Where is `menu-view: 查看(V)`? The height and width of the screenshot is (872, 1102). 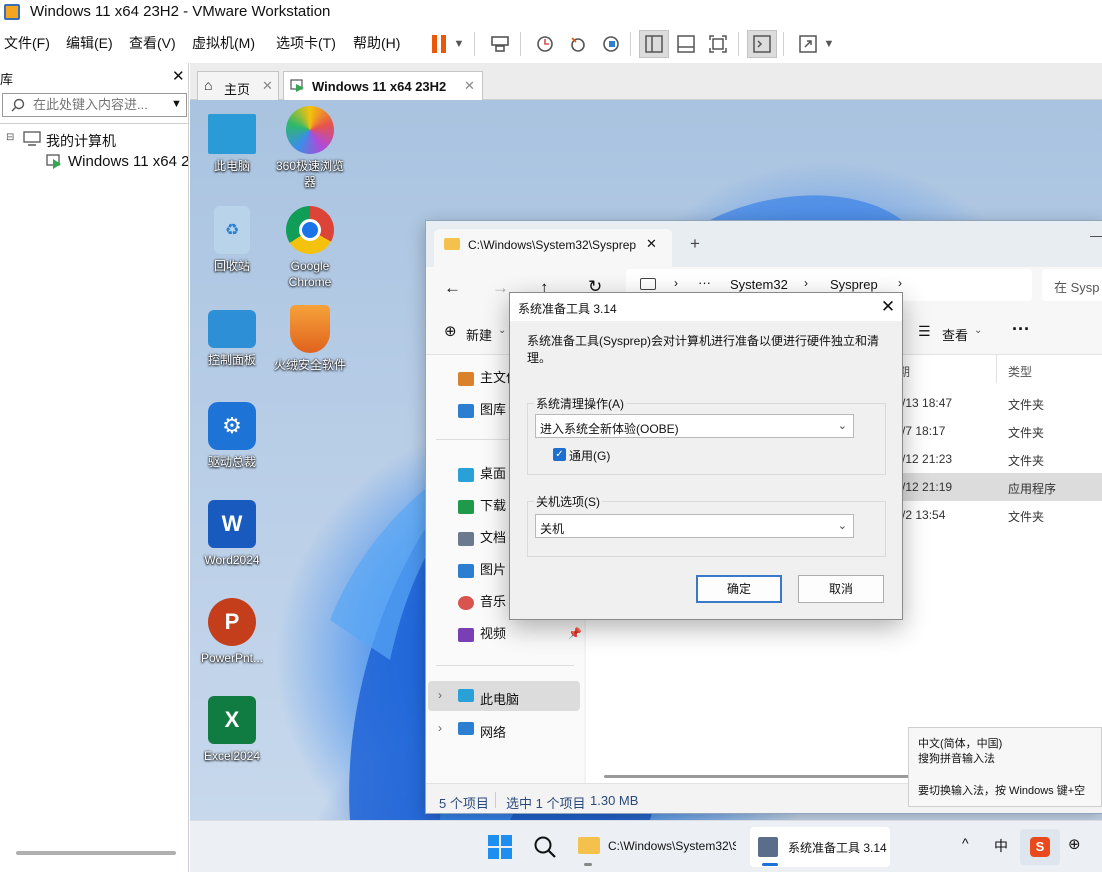 menu-view: 查看(V) is located at coordinates (152, 43).